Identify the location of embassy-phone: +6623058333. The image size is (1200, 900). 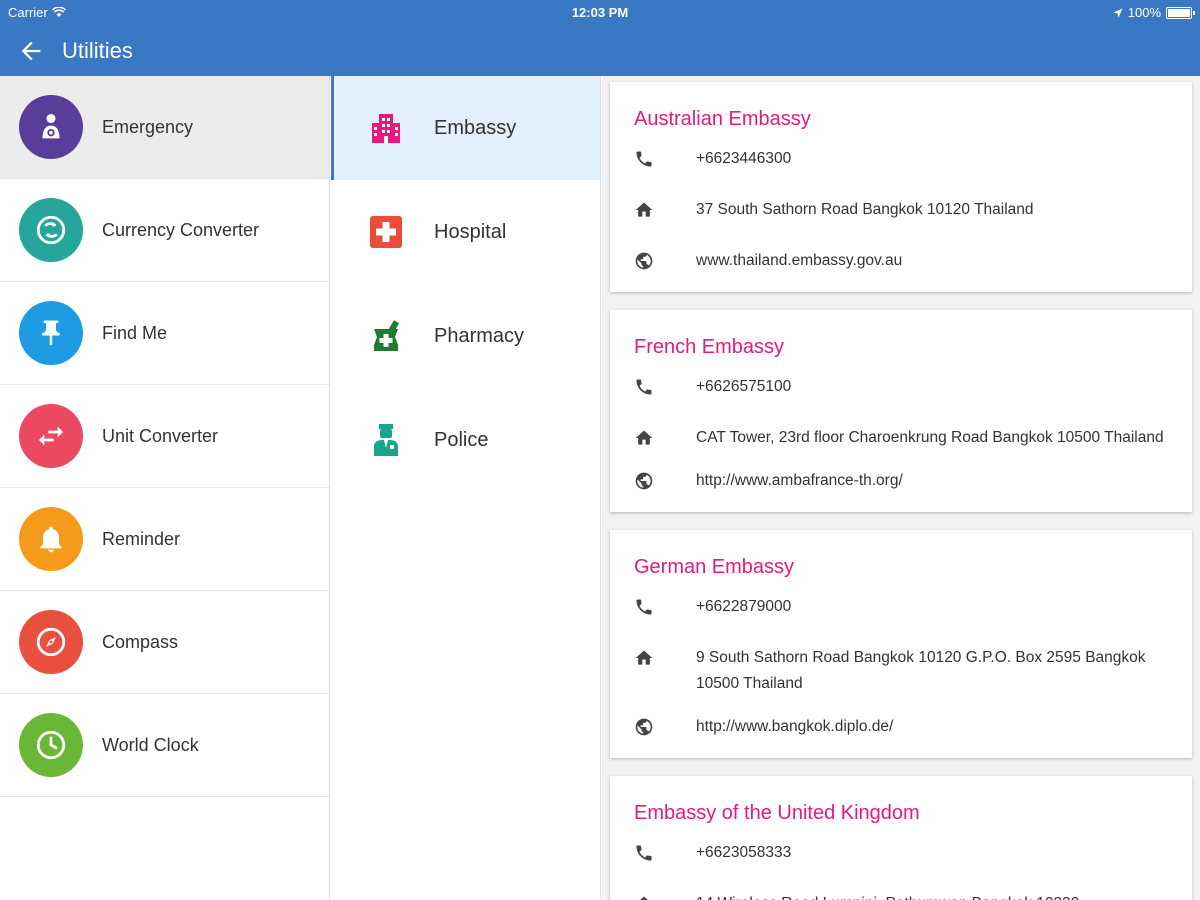
(744, 852).